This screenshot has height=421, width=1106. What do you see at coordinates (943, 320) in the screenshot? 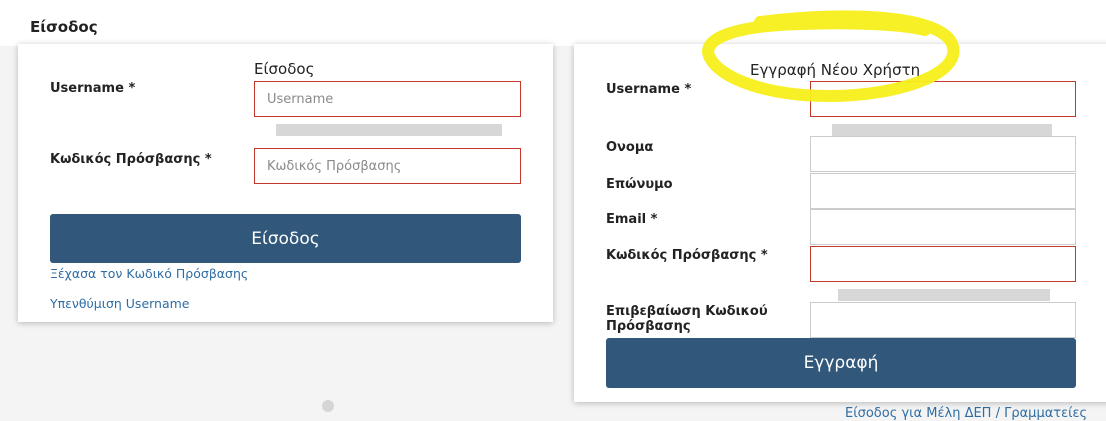
I see `confirm-password-input` at bounding box center [943, 320].